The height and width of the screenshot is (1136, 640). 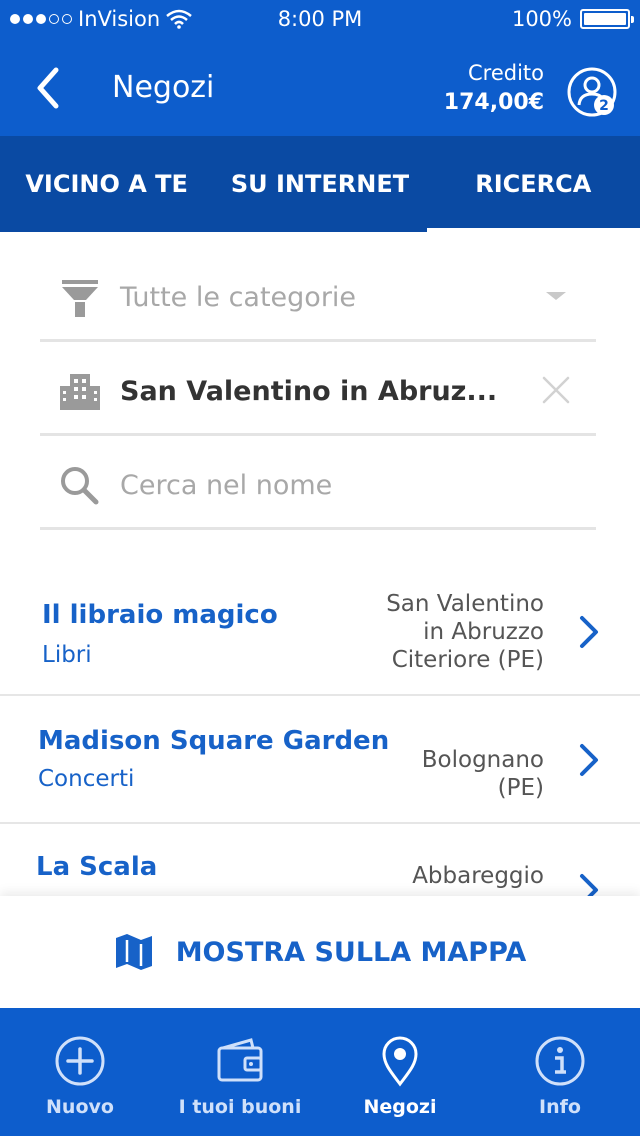 What do you see at coordinates (240, 1107) in the screenshot?
I see `bottom-tab-label: I tuoi buoni` at bounding box center [240, 1107].